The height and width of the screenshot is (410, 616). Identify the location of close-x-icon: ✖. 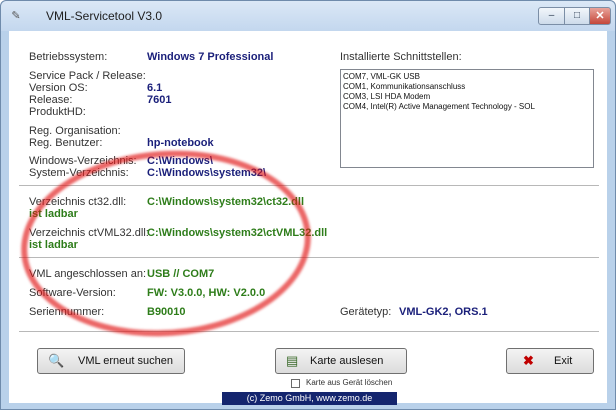
(528, 360).